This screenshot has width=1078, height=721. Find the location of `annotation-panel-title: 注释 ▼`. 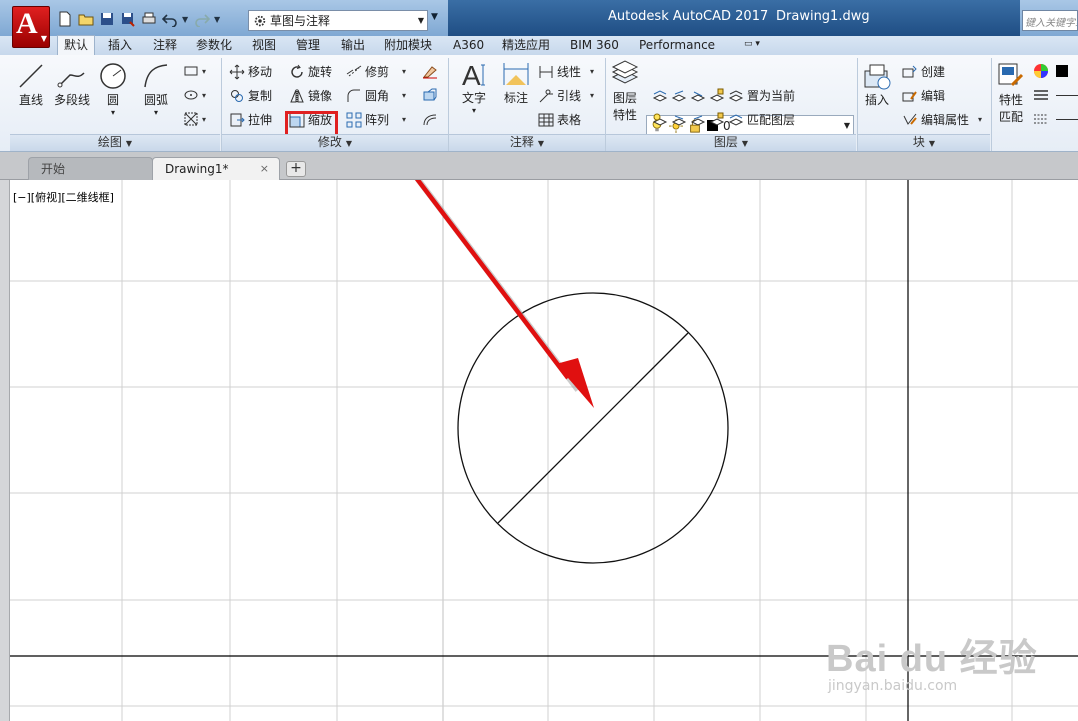

annotation-panel-title: 注释 ▼ is located at coordinates (527, 142).